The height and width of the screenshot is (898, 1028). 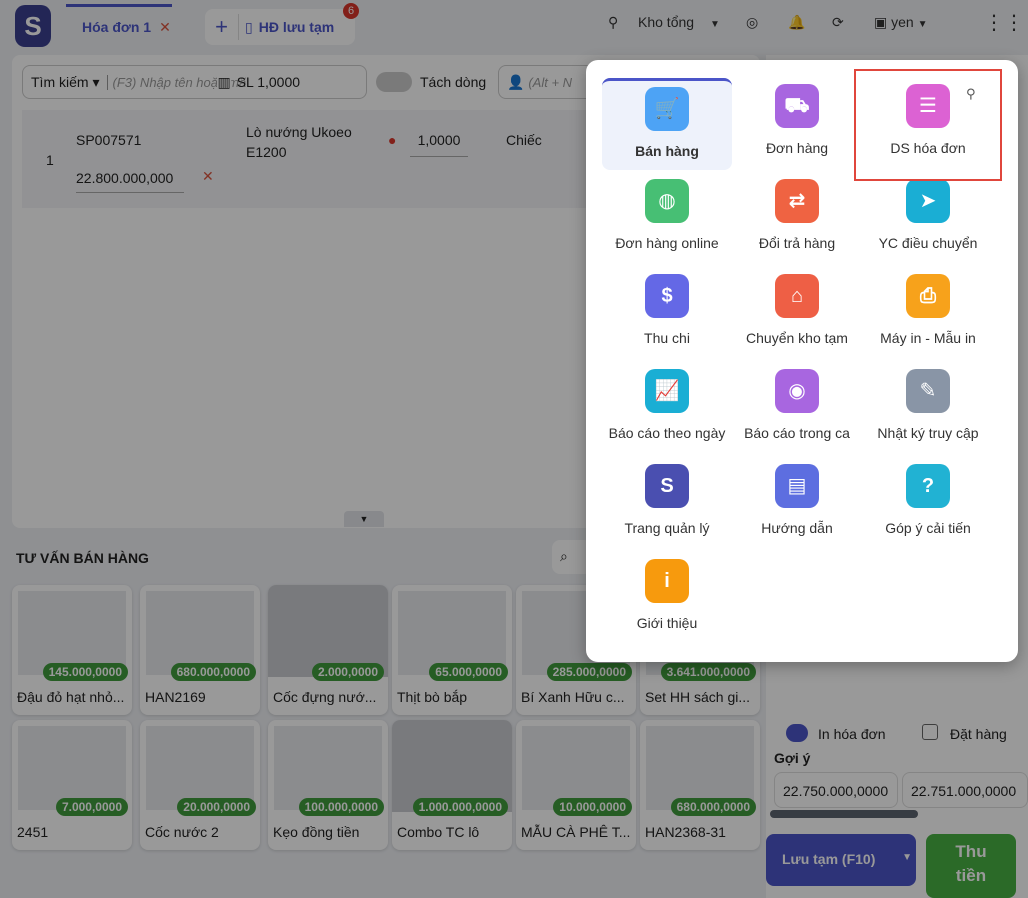 I want to click on split-line-toggle, so click(x=394, y=82).